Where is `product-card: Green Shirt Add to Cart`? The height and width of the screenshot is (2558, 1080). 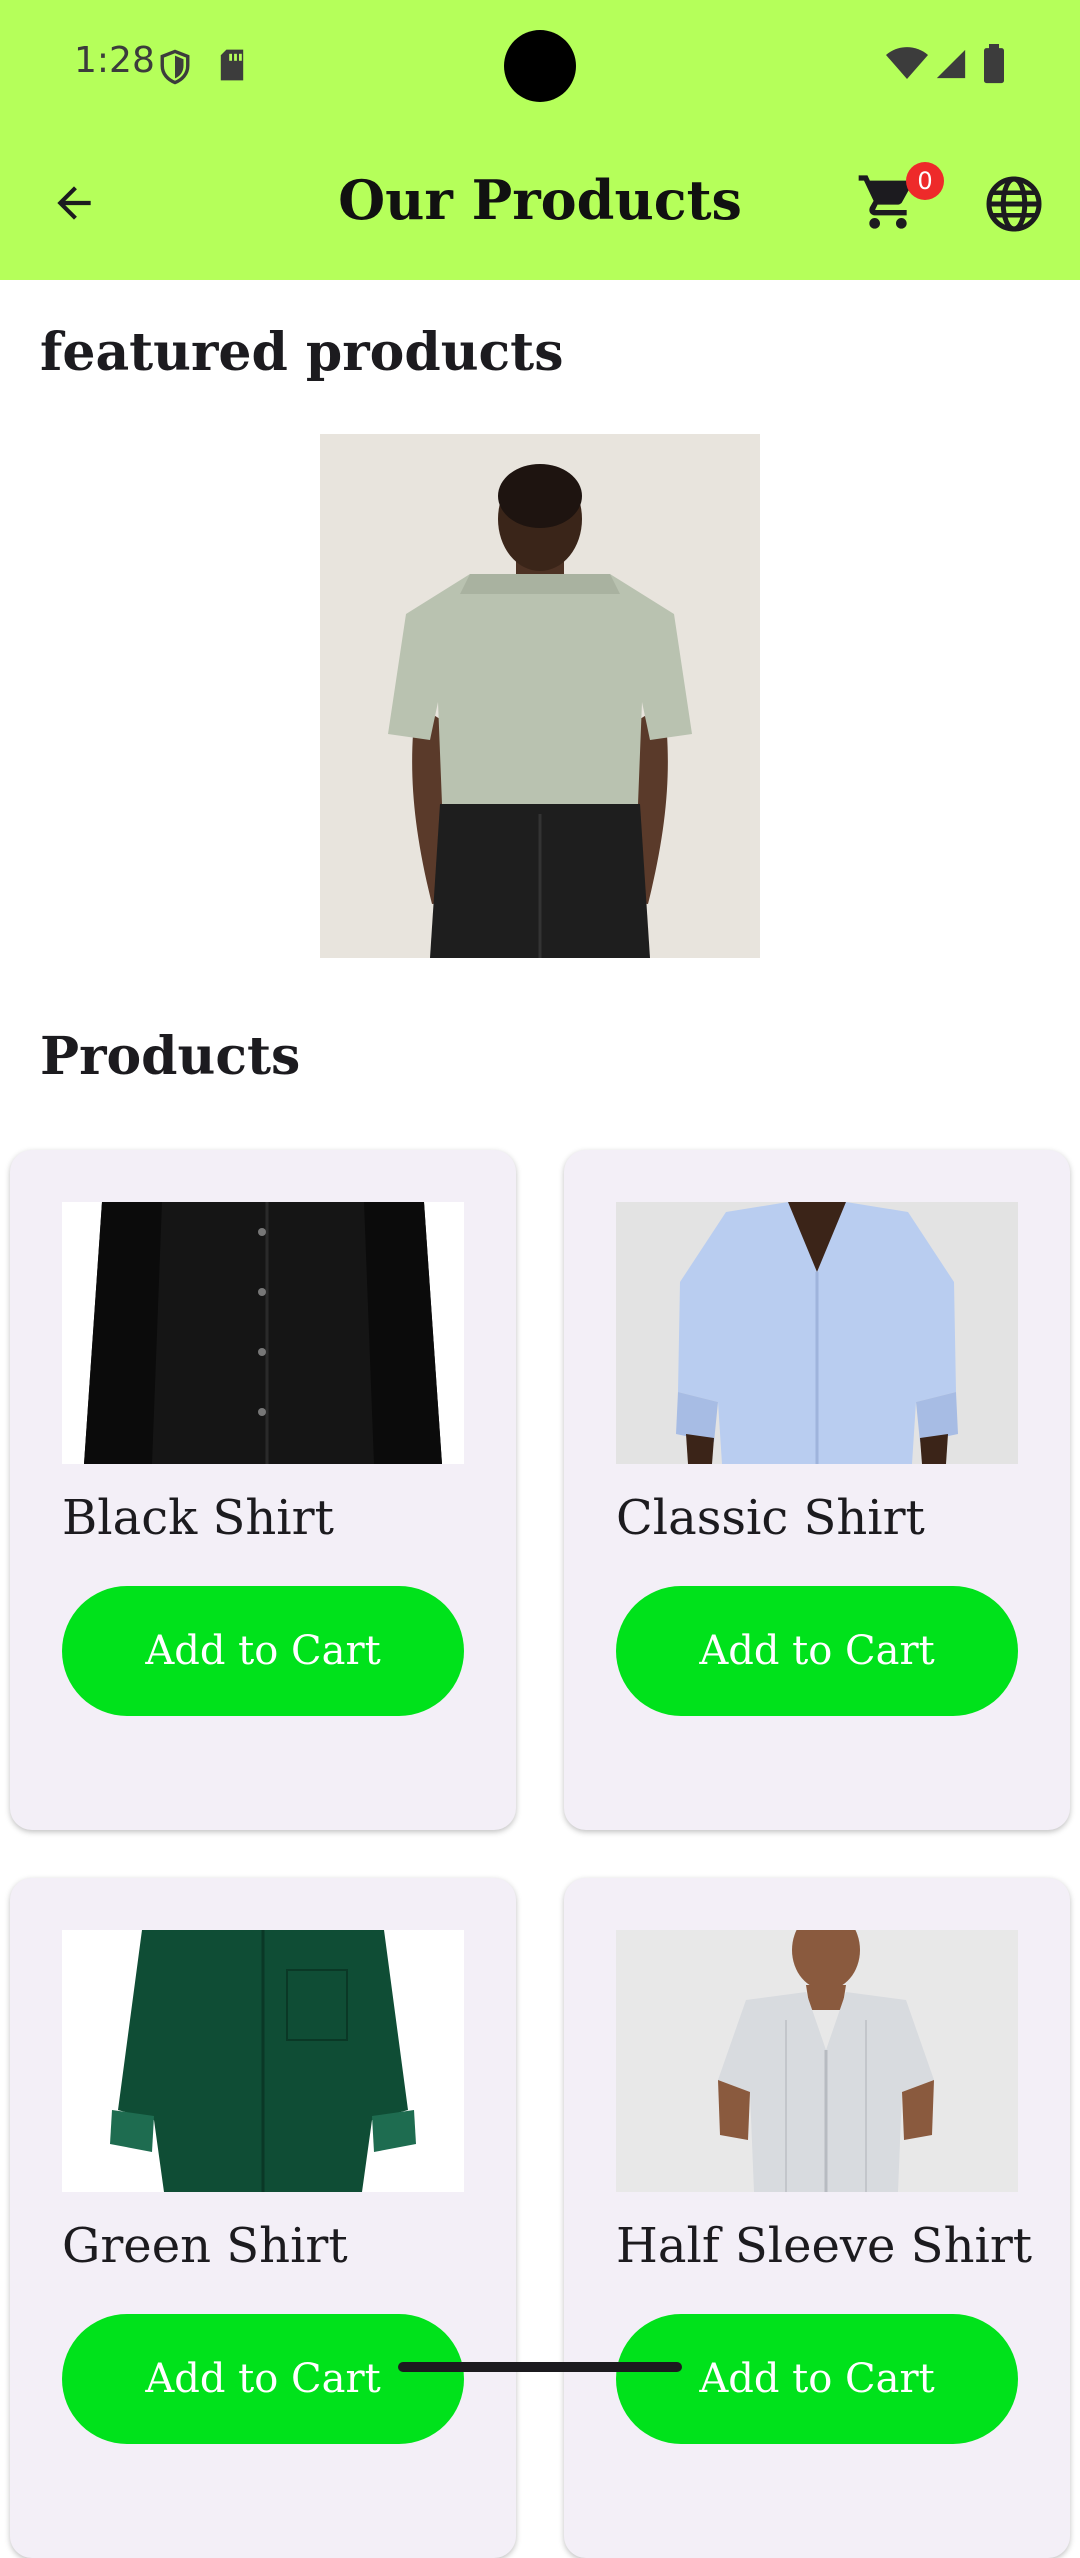
product-card: Green Shirt Add to Cart is located at coordinates (263, 2218).